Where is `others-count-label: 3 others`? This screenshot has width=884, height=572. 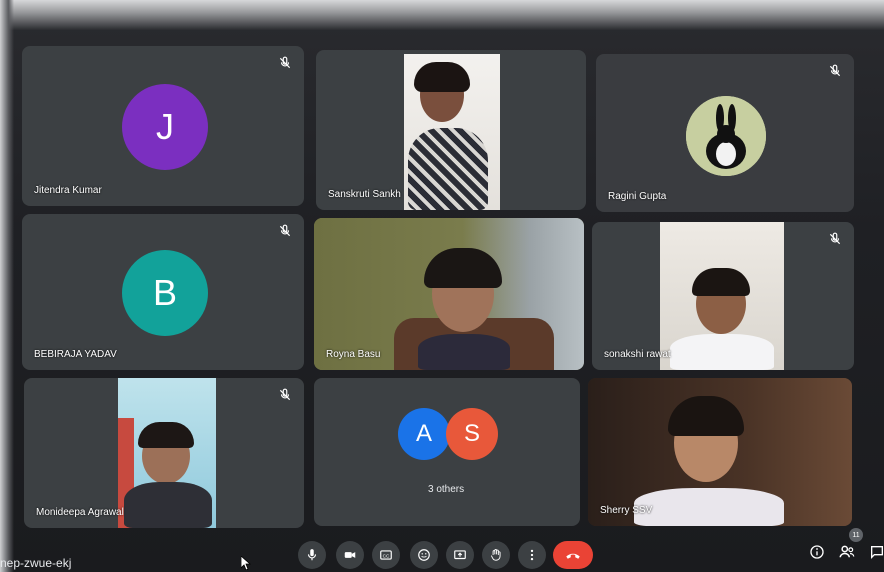 others-count-label: 3 others is located at coordinates (446, 489).